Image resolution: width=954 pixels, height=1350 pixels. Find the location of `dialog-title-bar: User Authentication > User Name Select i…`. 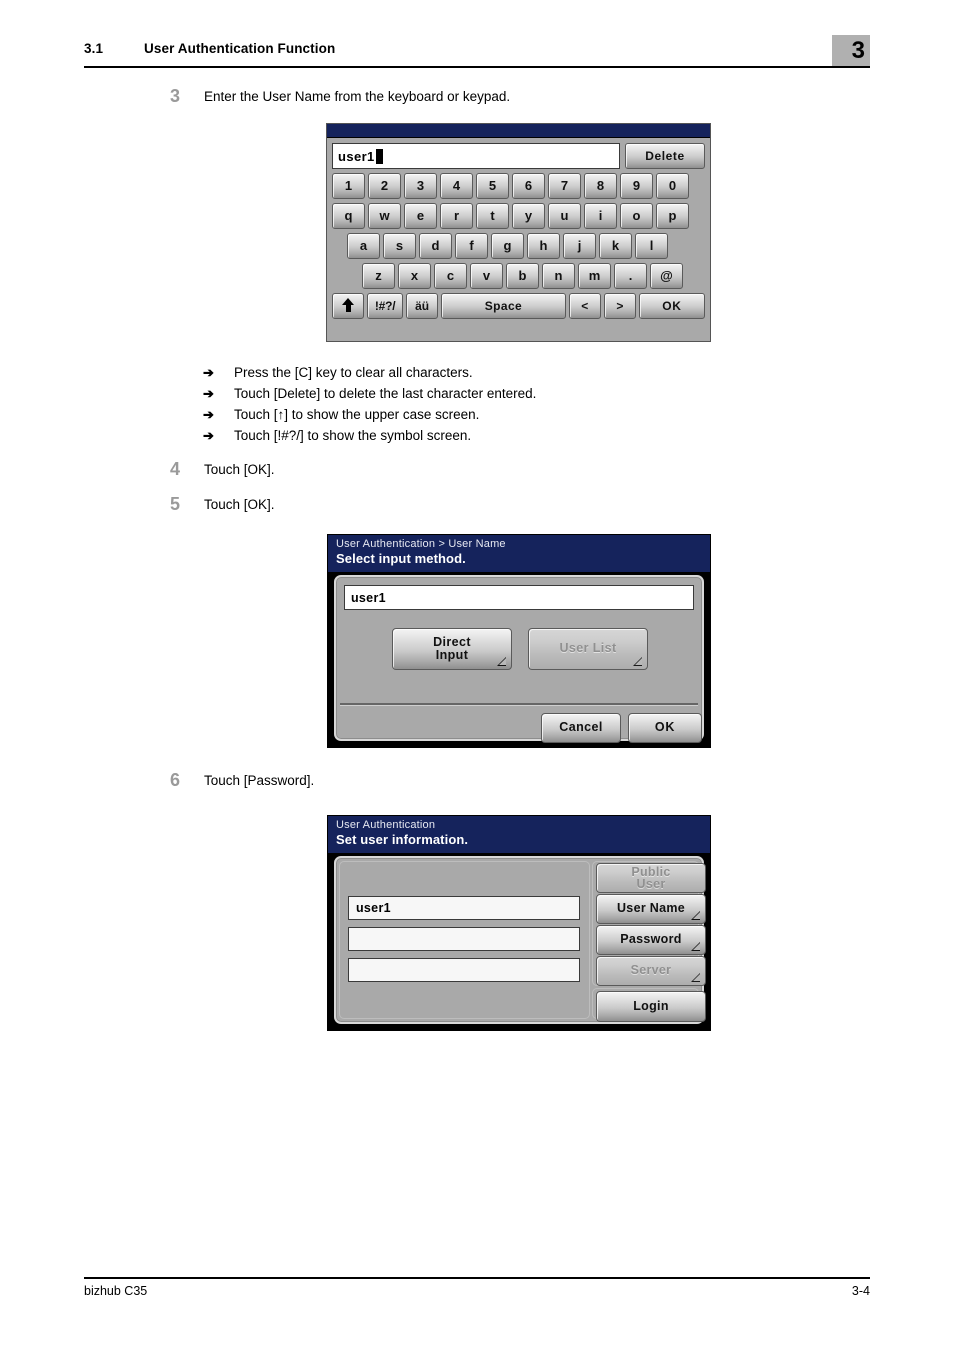

dialog-title-bar: User Authentication > User Name Select i… is located at coordinates (519, 553).